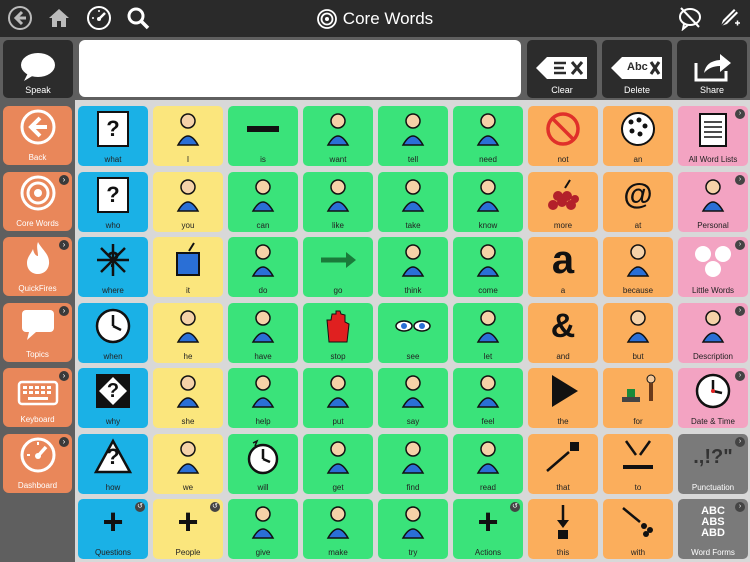 This screenshot has width=750, height=562. Describe the element at coordinates (138, 18) in the screenshot. I see `search-icon` at that location.